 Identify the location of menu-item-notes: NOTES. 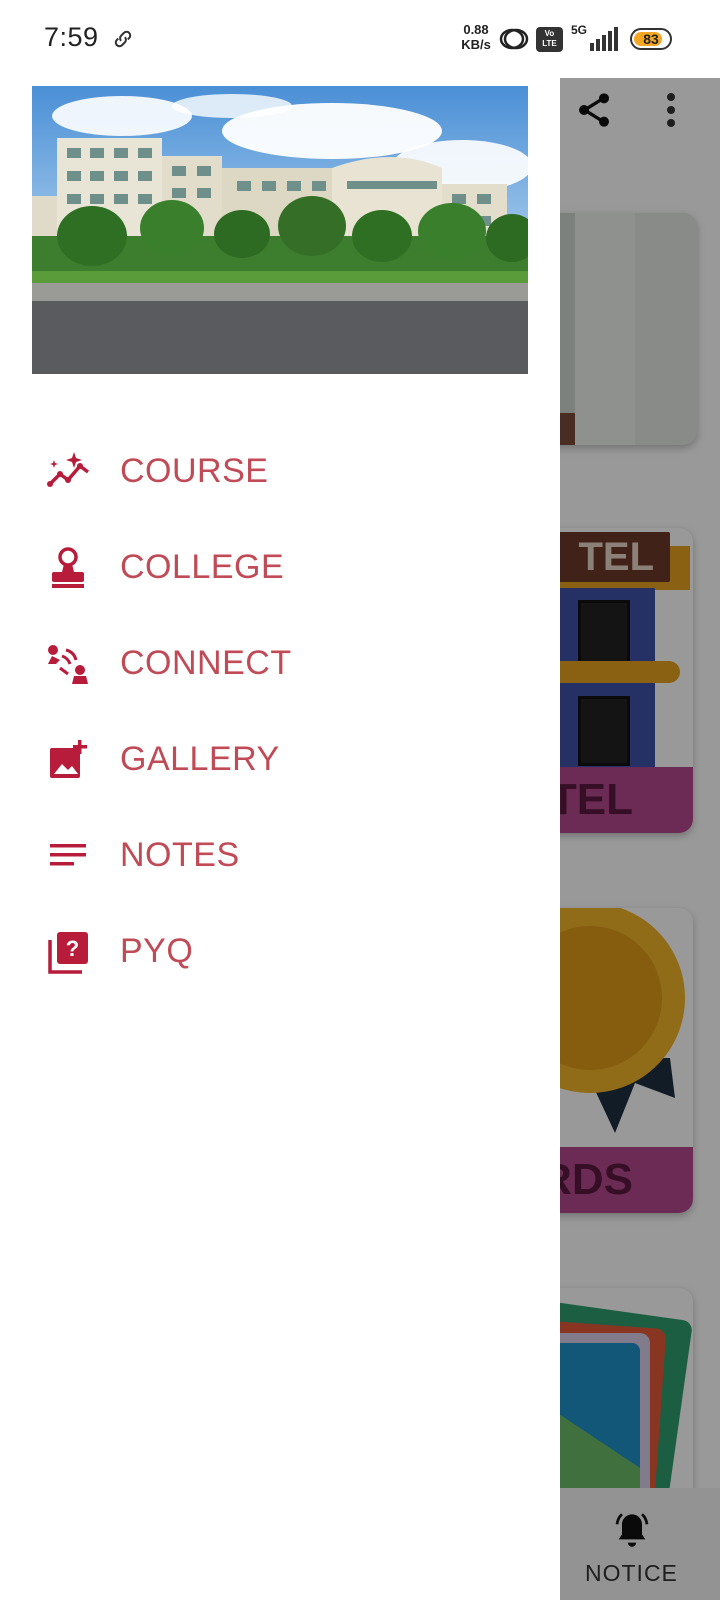
(280, 856).